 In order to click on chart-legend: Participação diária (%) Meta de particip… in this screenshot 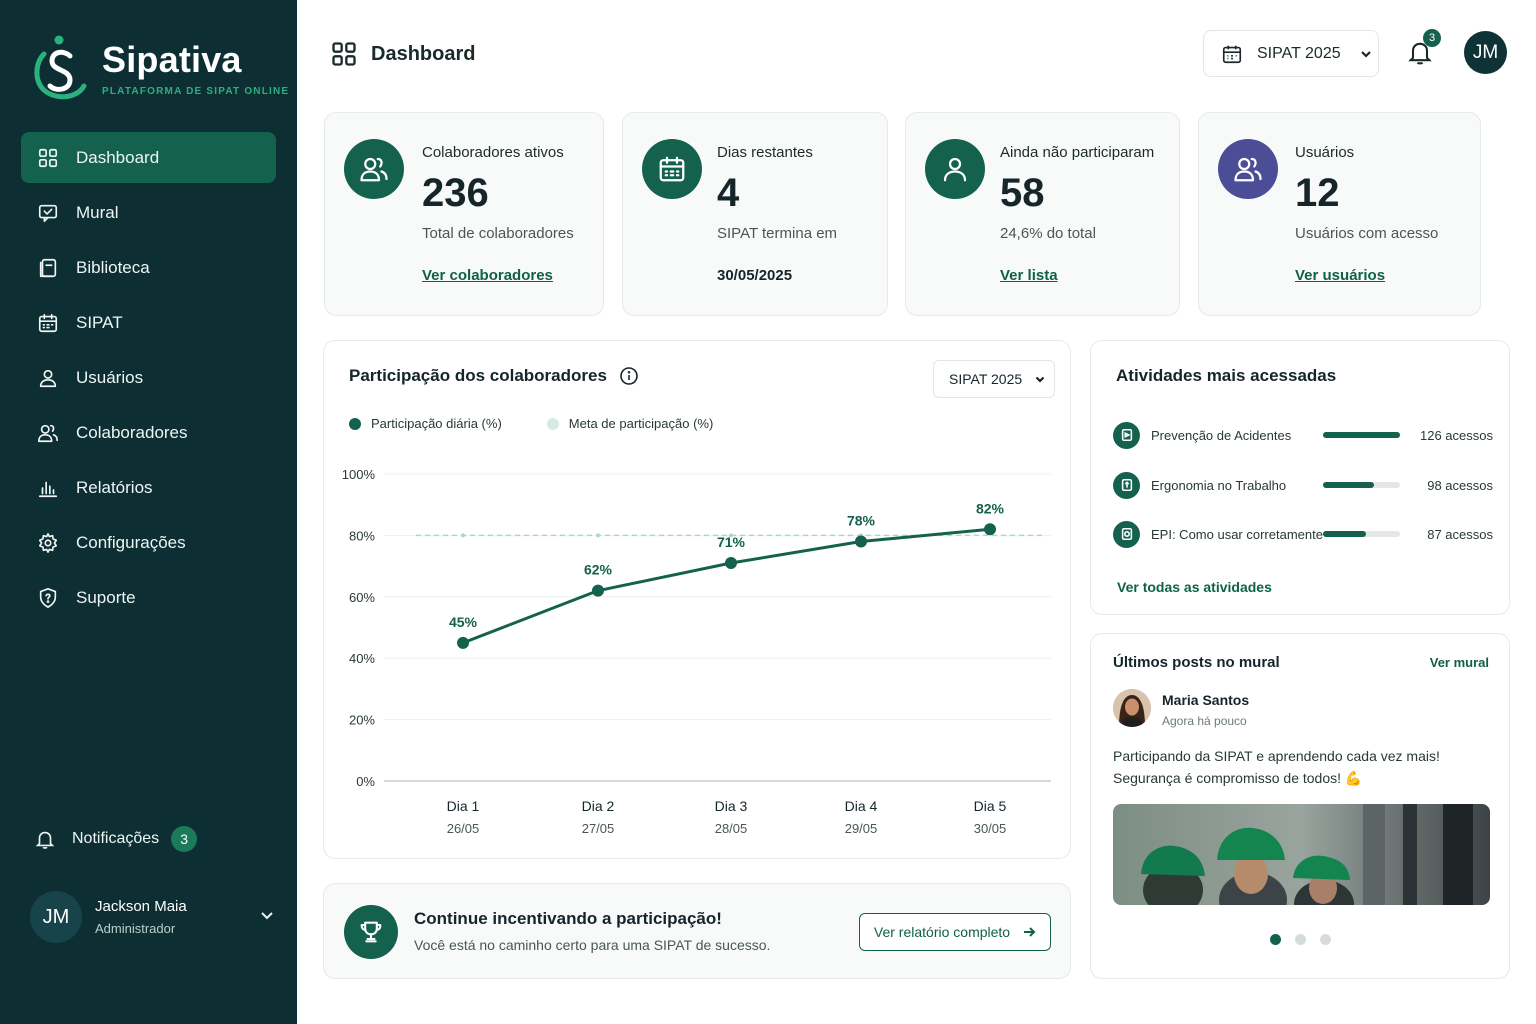, I will do `click(553, 423)`.